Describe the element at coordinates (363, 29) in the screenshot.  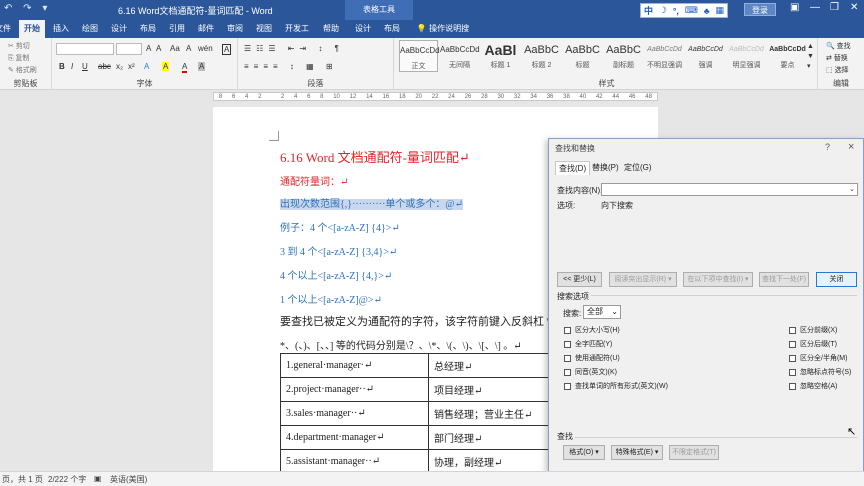
I see `tab-table-design: 设计` at that location.